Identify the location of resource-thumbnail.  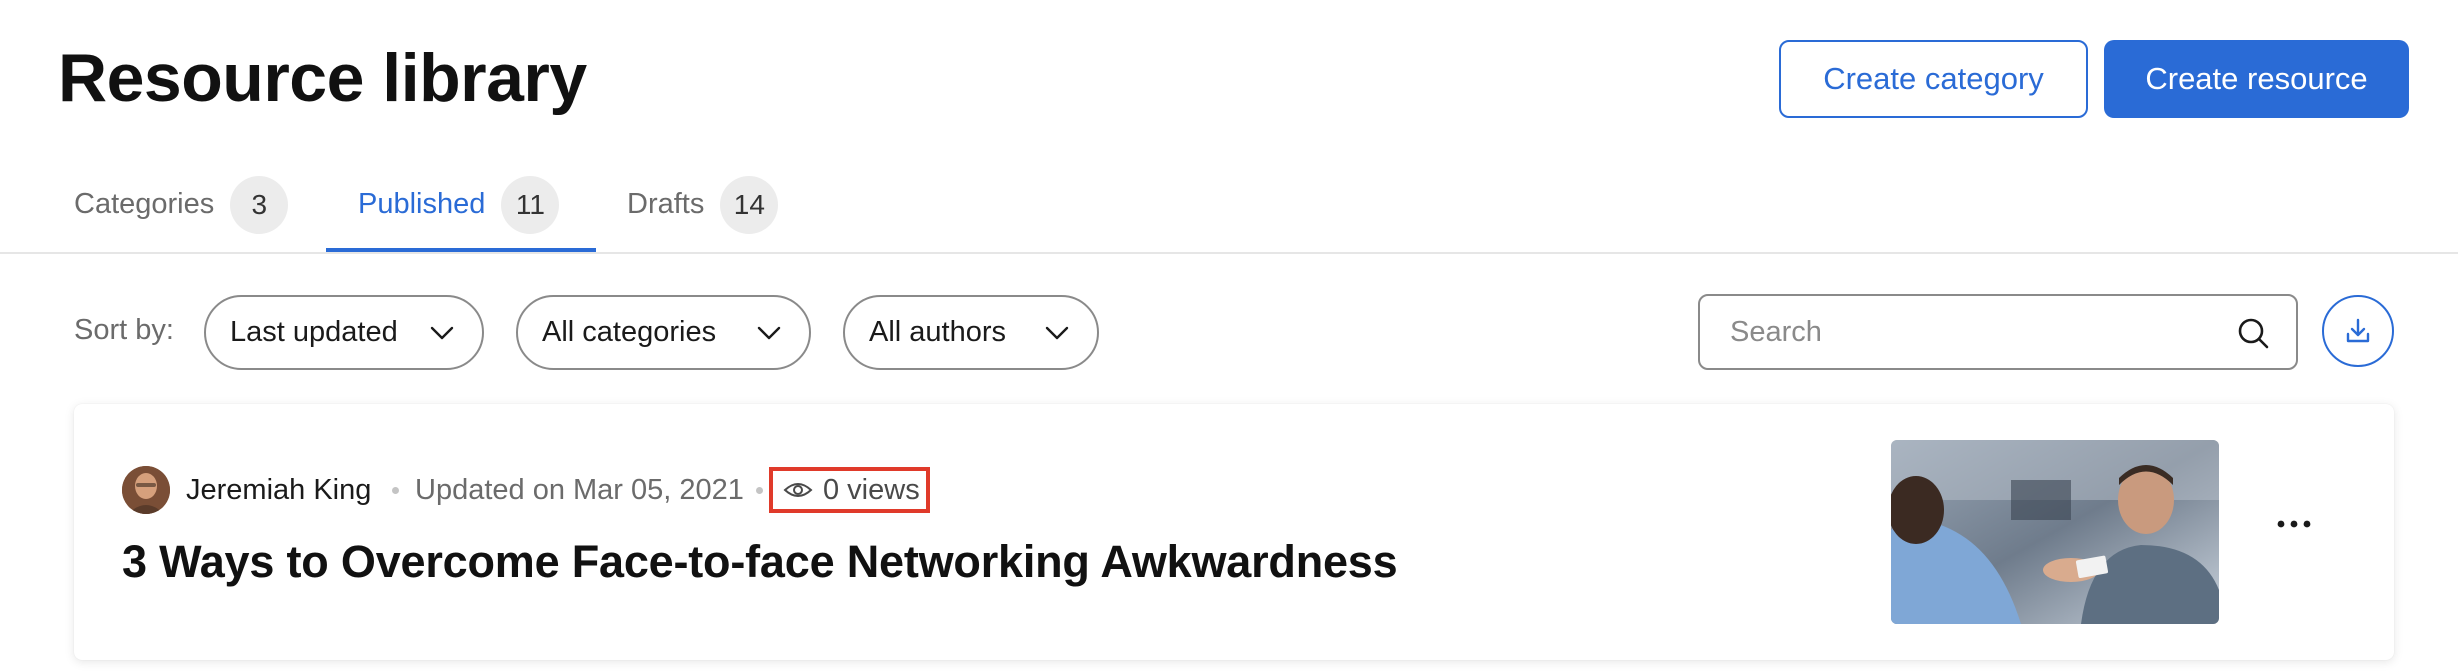
(2055, 532).